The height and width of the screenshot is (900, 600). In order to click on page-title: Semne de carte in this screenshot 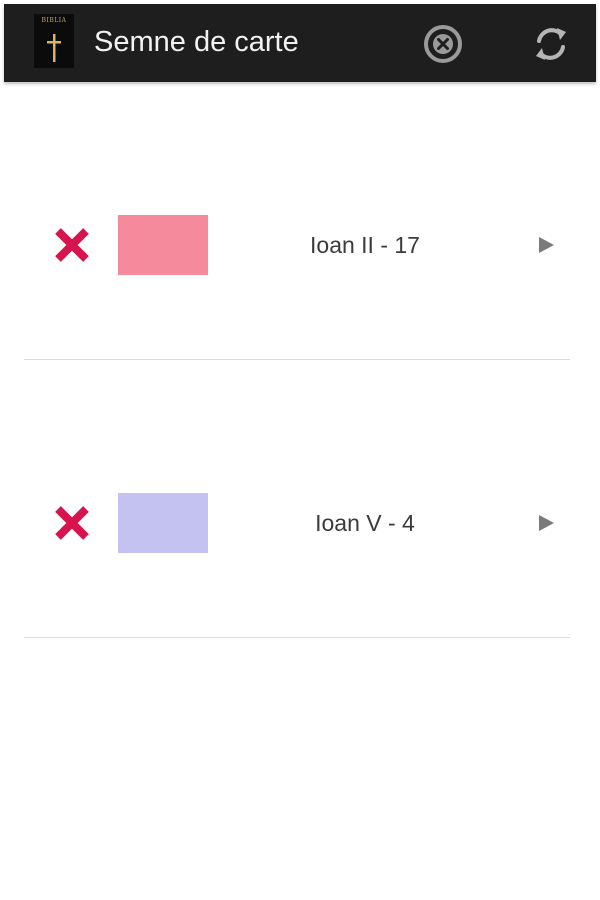, I will do `click(196, 42)`.